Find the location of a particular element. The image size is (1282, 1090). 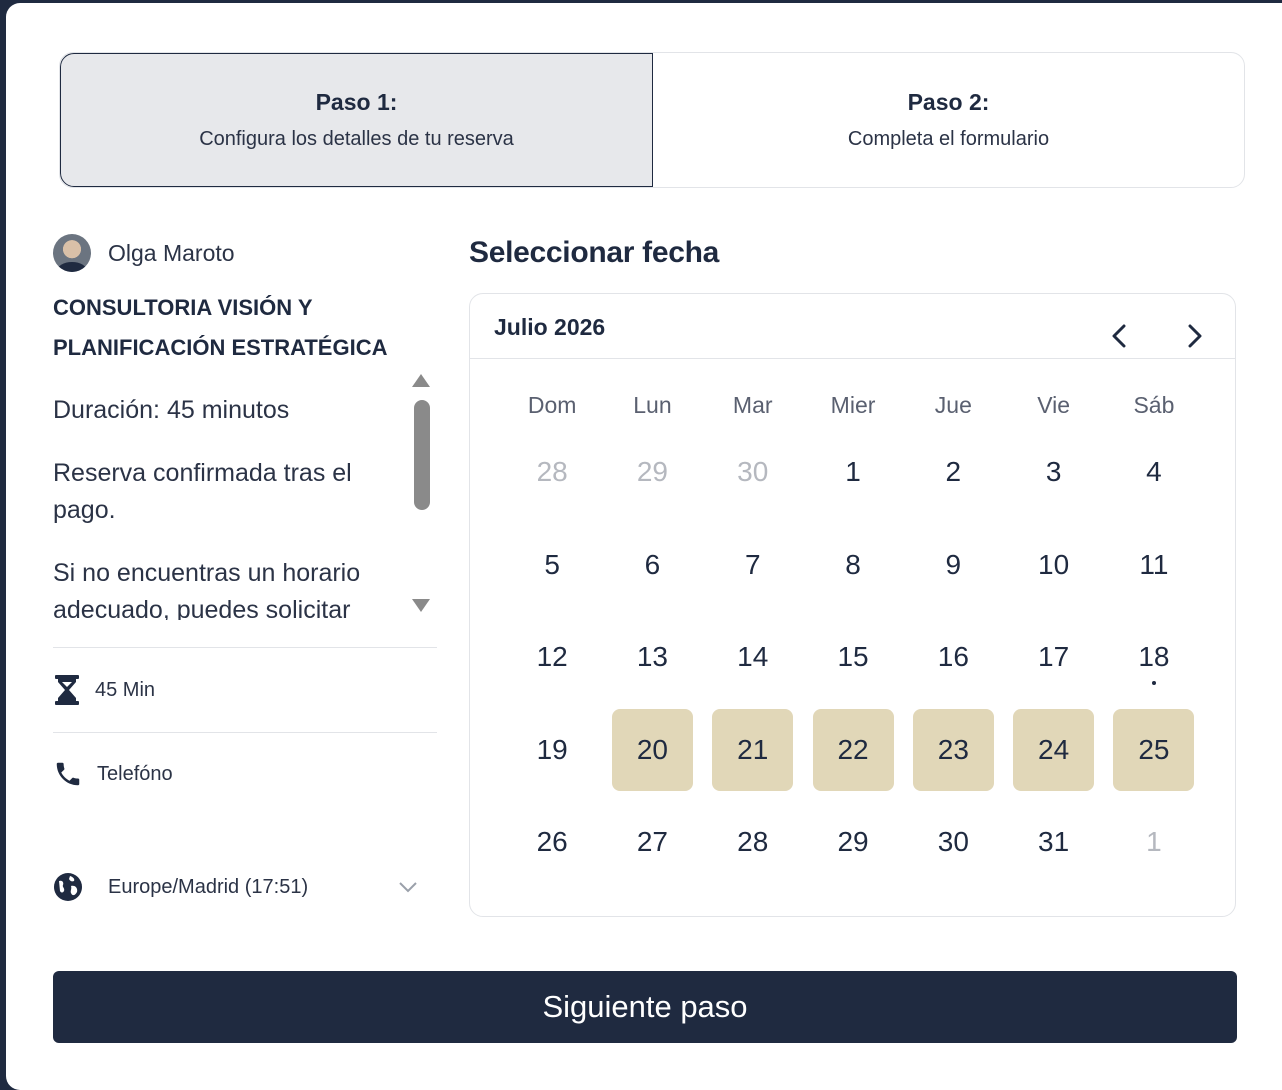

calendar-day: 17 is located at coordinates (1053, 657).